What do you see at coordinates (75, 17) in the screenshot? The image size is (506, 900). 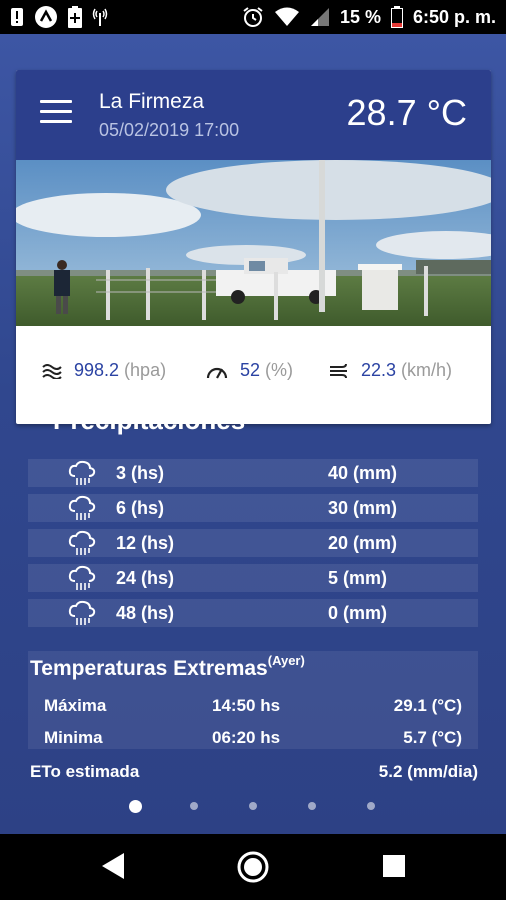 I see `battery-saver-icon` at bounding box center [75, 17].